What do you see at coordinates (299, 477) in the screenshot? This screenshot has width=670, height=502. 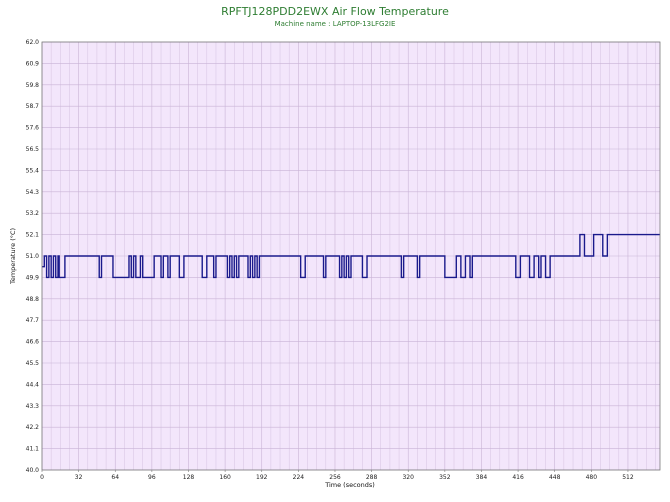 I see `x-tick-label: 224` at bounding box center [299, 477].